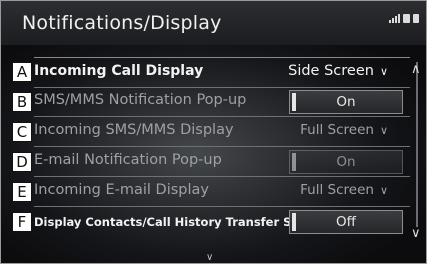 The image size is (427, 264). Describe the element at coordinates (331, 71) in the screenshot. I see `value-text: Side Screen` at that location.